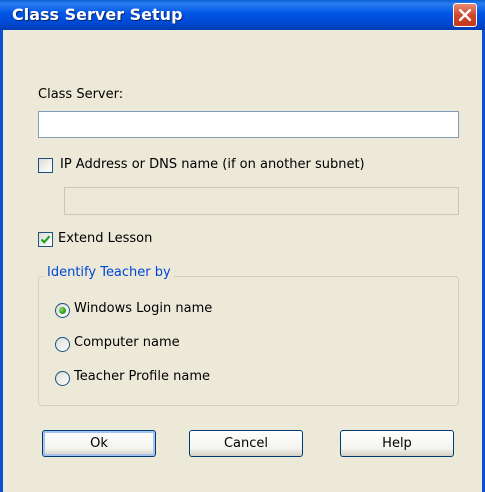 This screenshot has width=485, height=492. I want to click on window-title: Class Server Setup, so click(97, 14).